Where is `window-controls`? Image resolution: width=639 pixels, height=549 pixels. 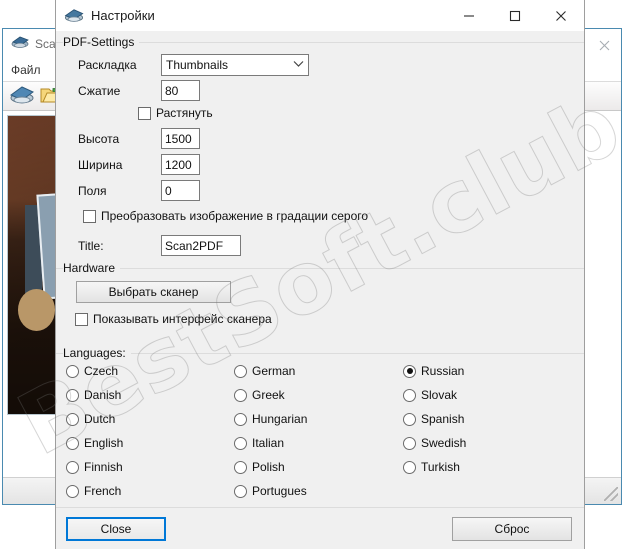
window-controls is located at coordinates (515, 15).